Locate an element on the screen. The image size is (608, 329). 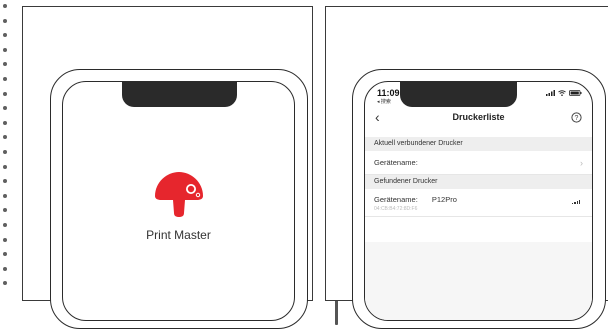
cellular-icon is located at coordinates (550, 93).